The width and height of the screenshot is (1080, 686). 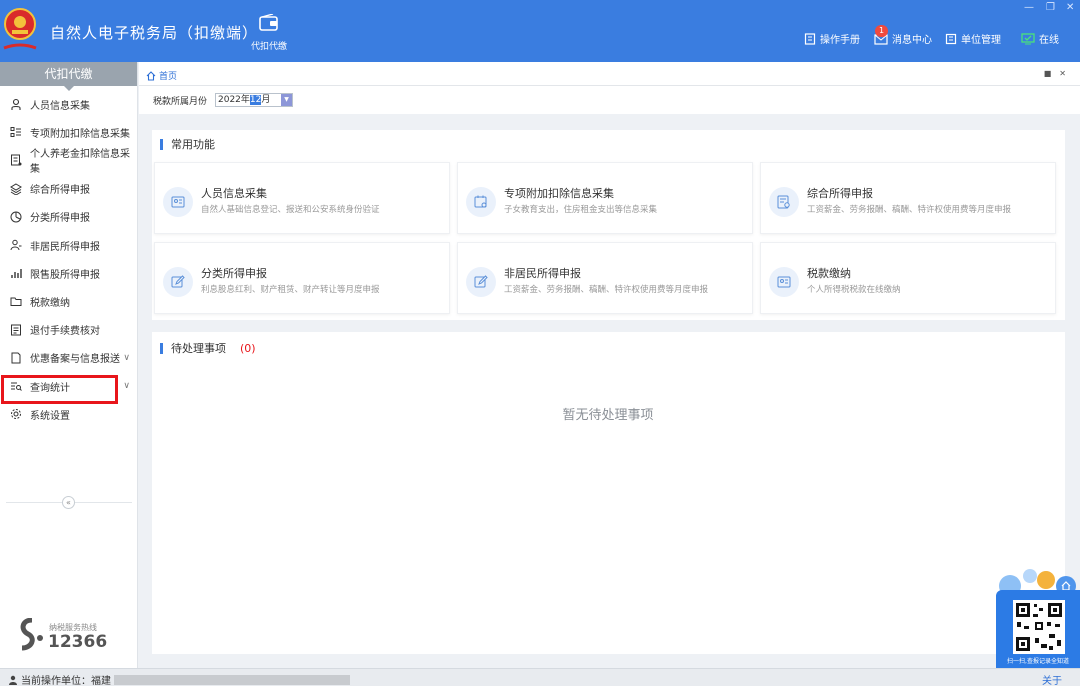 What do you see at coordinates (65, 247) in the screenshot?
I see `sidebar-item-label: 非居民所得申报` at bounding box center [65, 247].